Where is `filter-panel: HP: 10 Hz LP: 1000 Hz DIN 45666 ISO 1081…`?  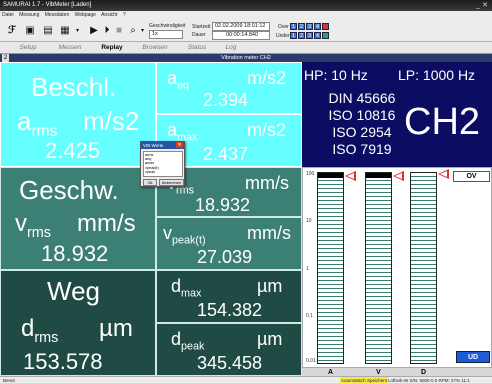 filter-panel: HP: 10 Hz LP: 1000 Hz DIN 45666 ISO 1081… is located at coordinates (397, 114).